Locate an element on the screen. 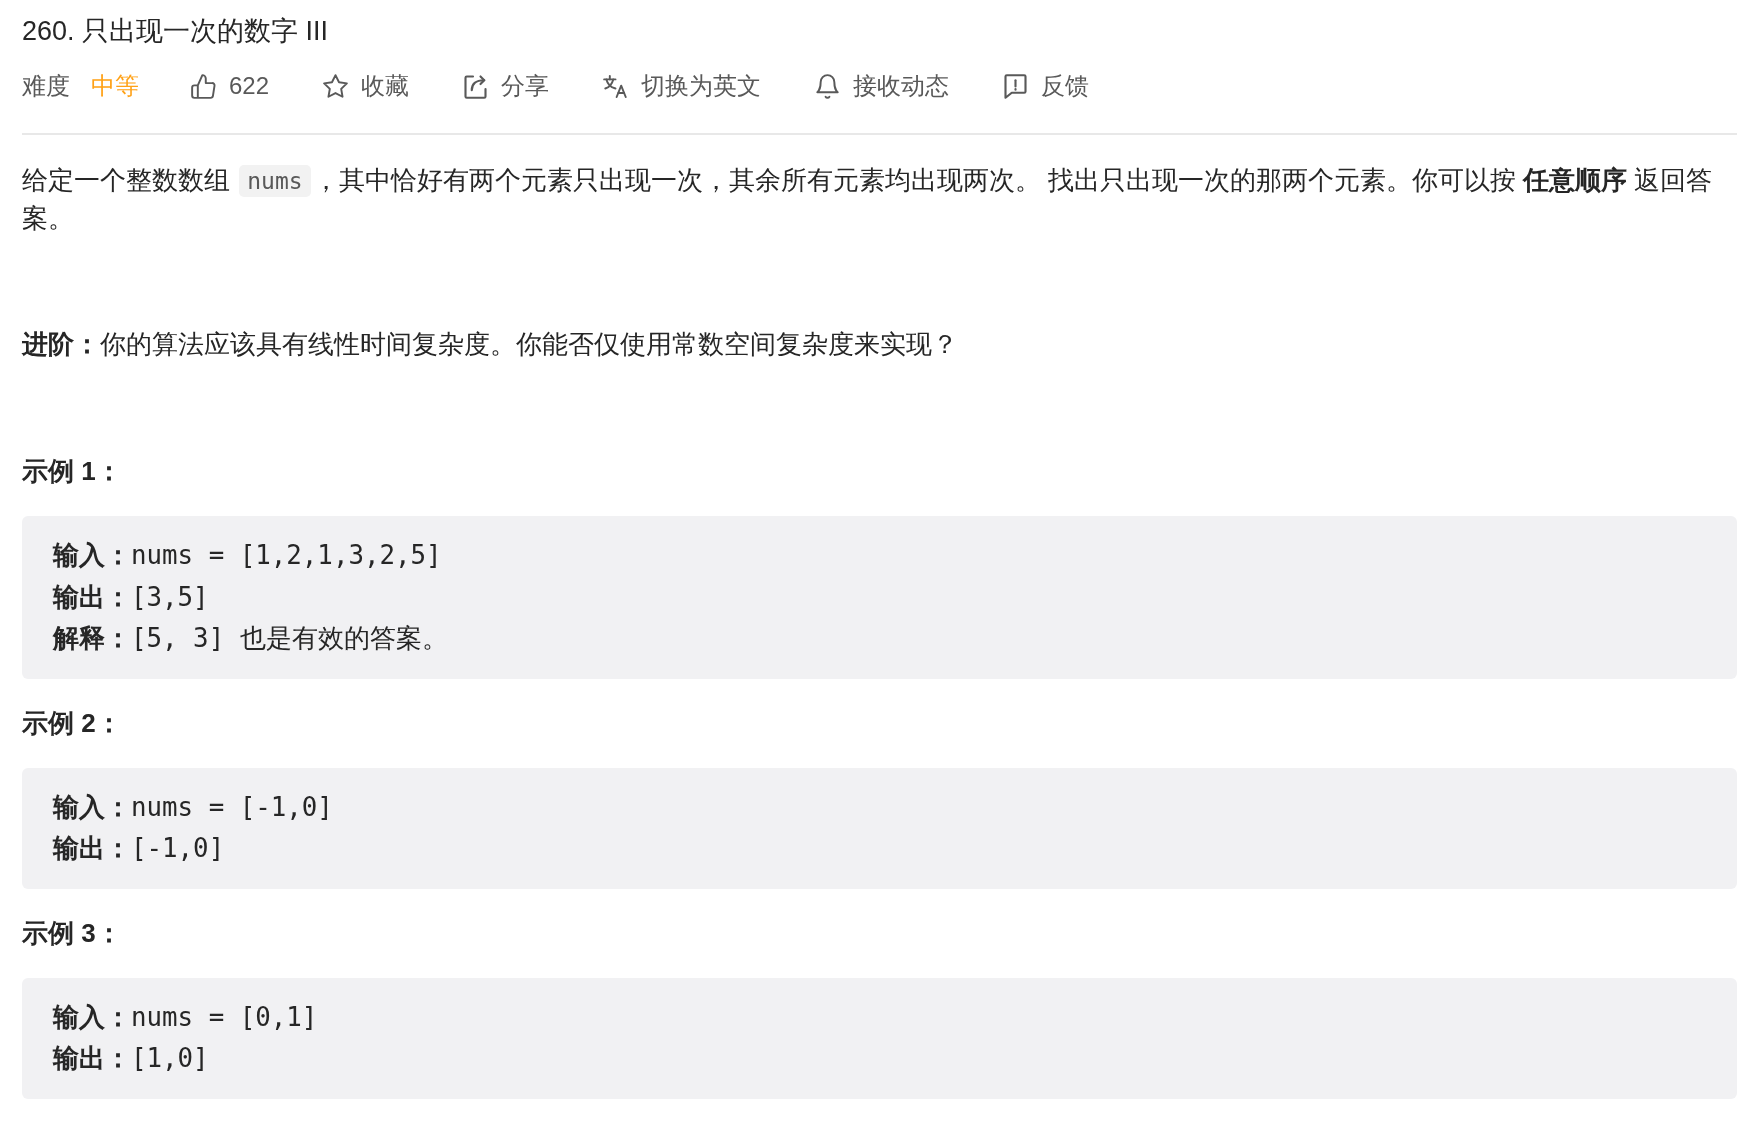  example-line: 解释：[5, 3] 也是有效的答案。 is located at coordinates (251, 638).